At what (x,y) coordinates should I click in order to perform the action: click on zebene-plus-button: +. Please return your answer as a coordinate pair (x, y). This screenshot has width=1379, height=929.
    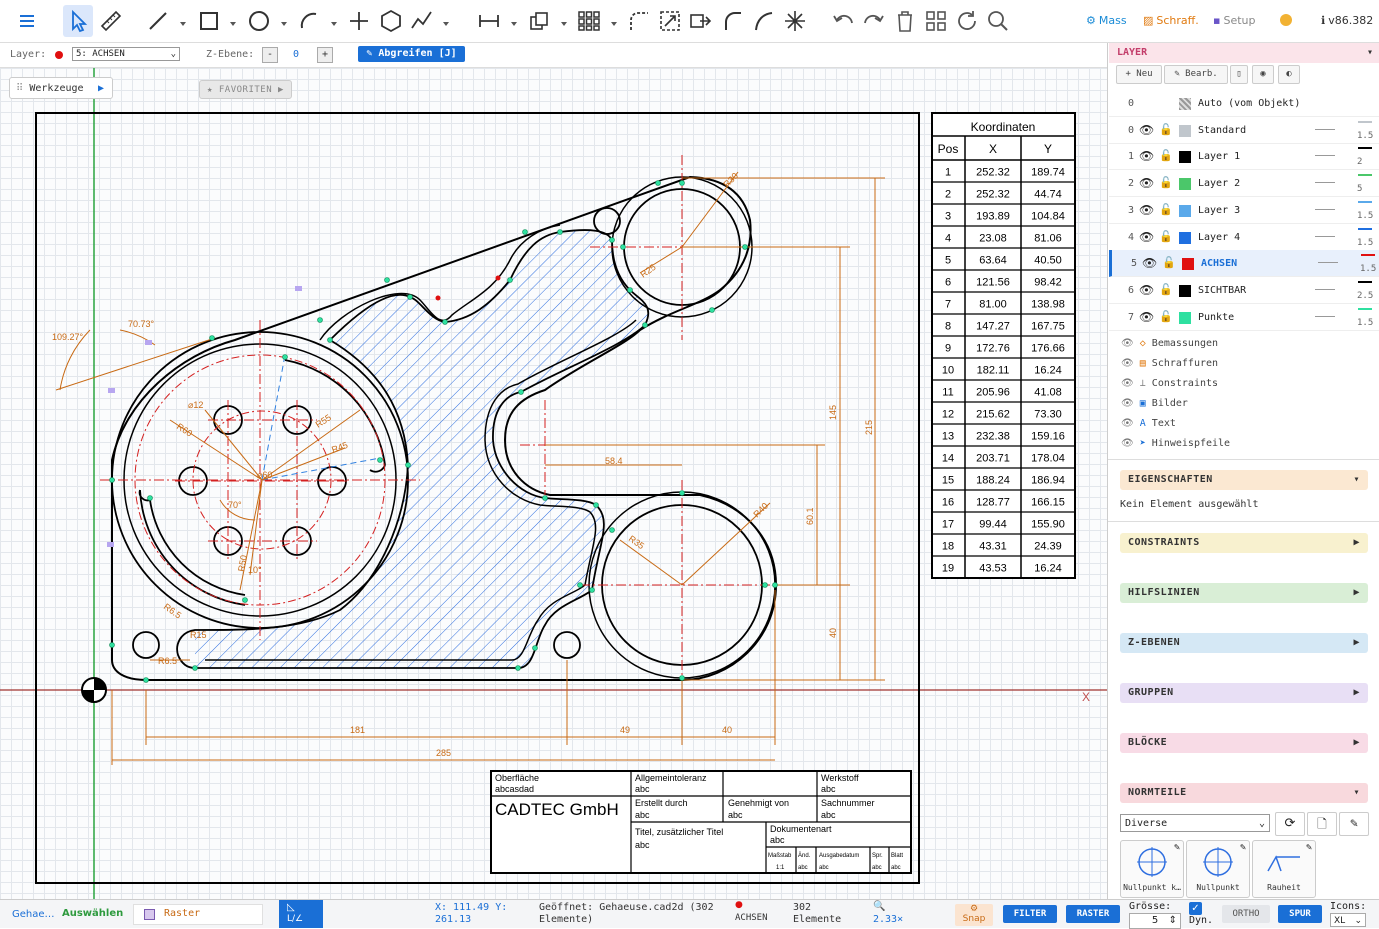
    Looking at the image, I should click on (325, 55).